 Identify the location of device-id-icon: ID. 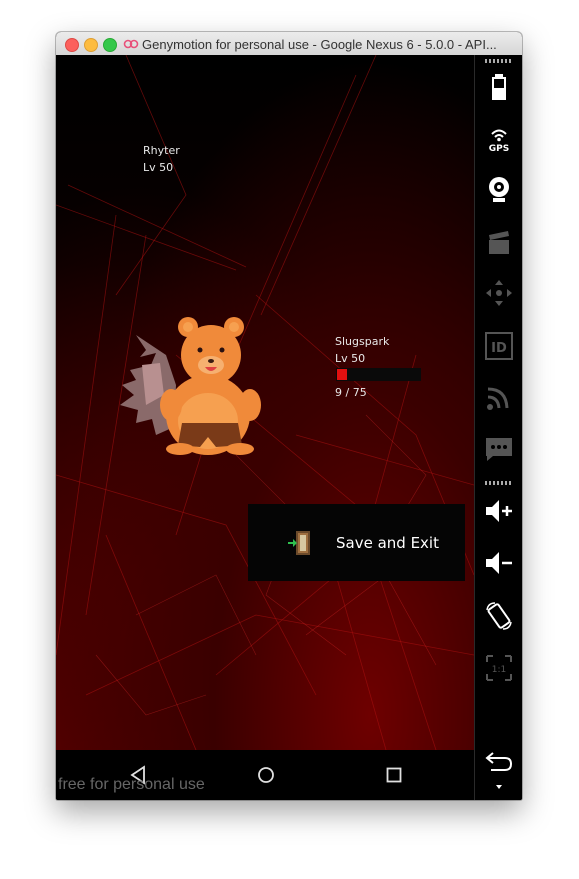
(499, 346).